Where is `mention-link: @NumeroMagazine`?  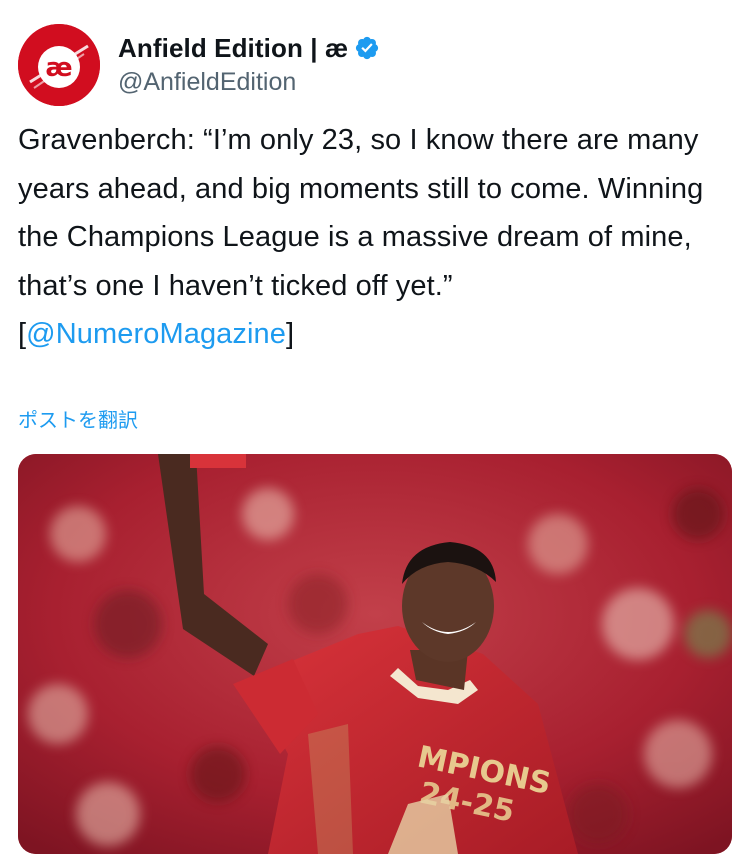
mention-link: @NumeroMagazine is located at coordinates (156, 334).